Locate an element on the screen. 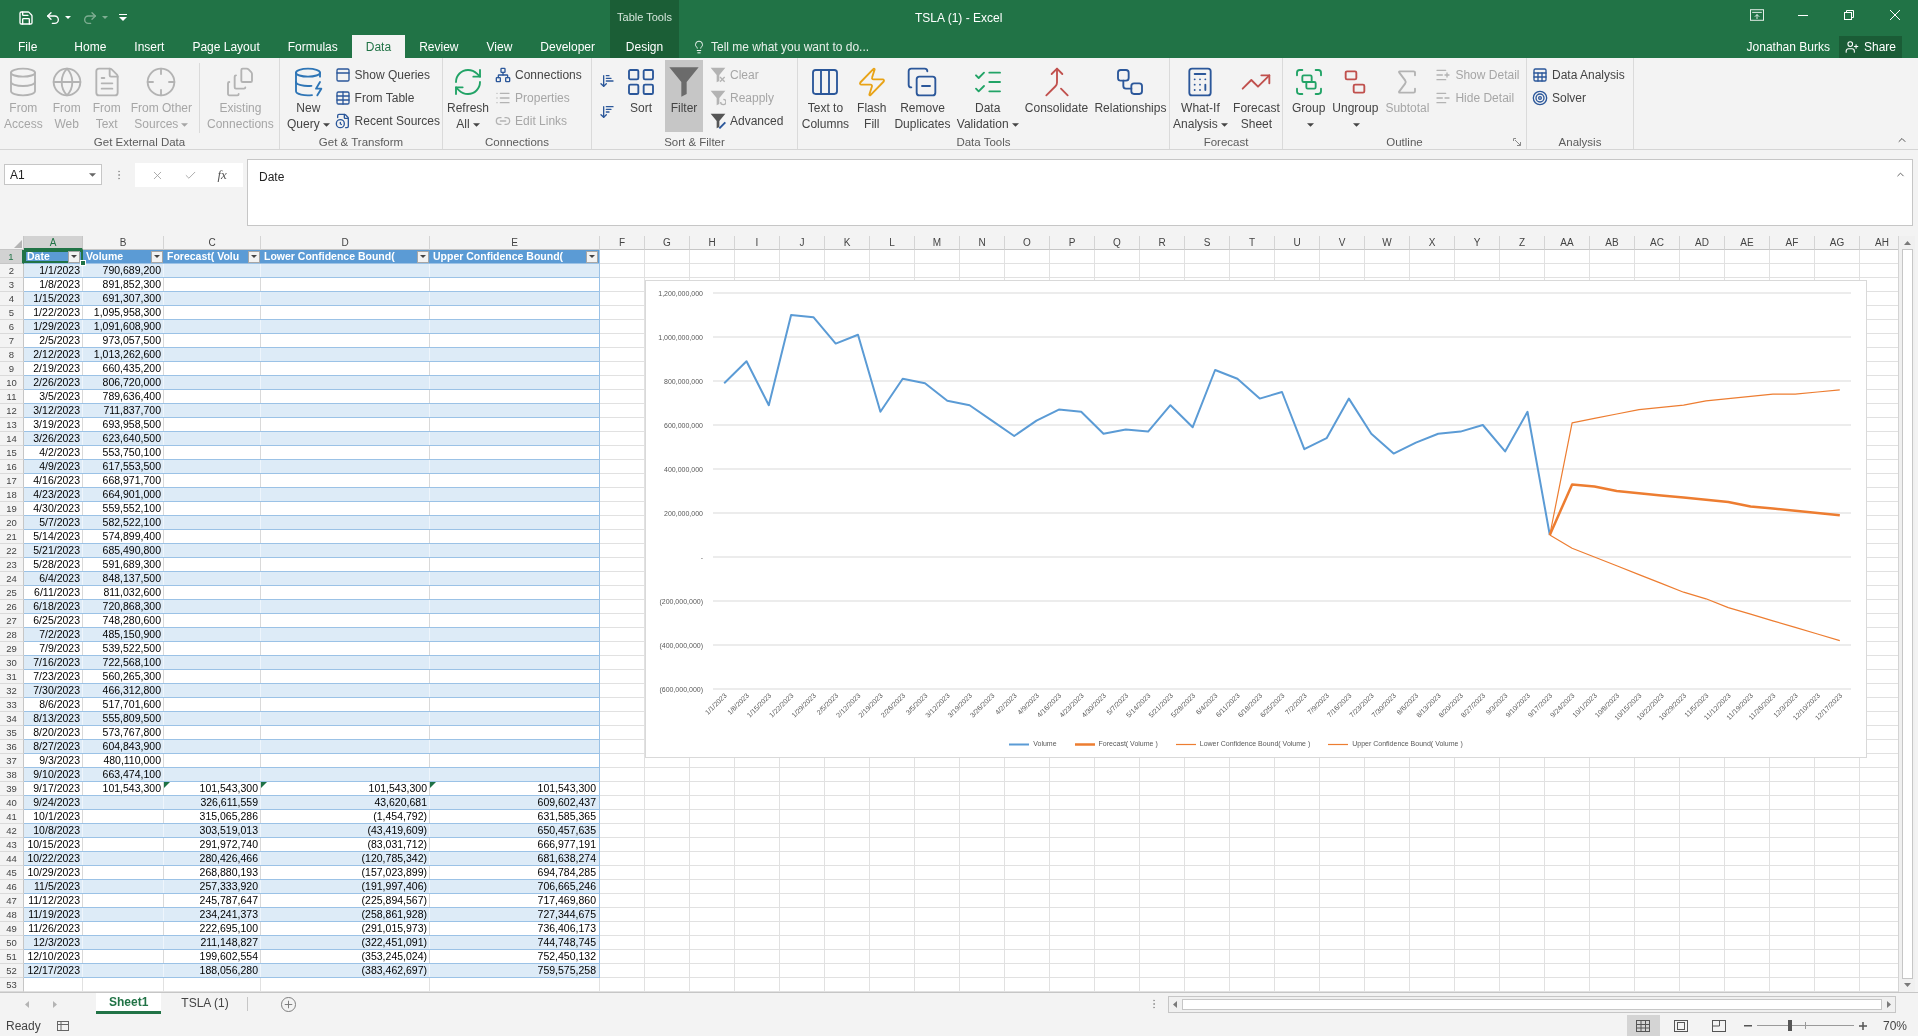 This screenshot has width=1918, height=1036. column-header: Z is located at coordinates (1522, 243).